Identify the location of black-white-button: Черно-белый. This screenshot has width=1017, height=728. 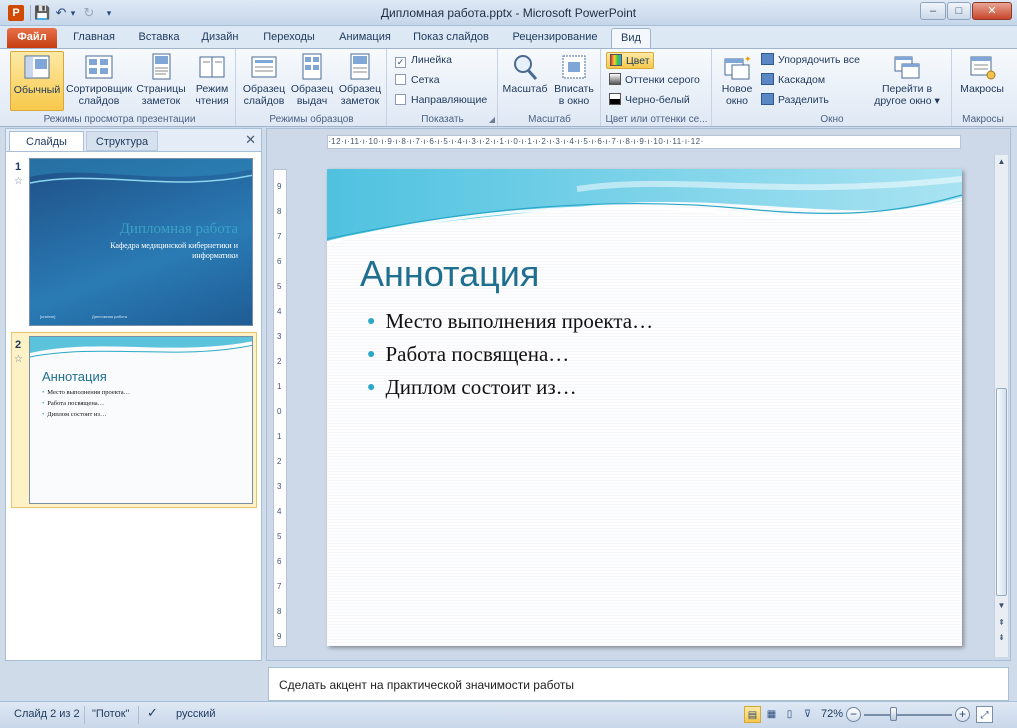
(649, 100).